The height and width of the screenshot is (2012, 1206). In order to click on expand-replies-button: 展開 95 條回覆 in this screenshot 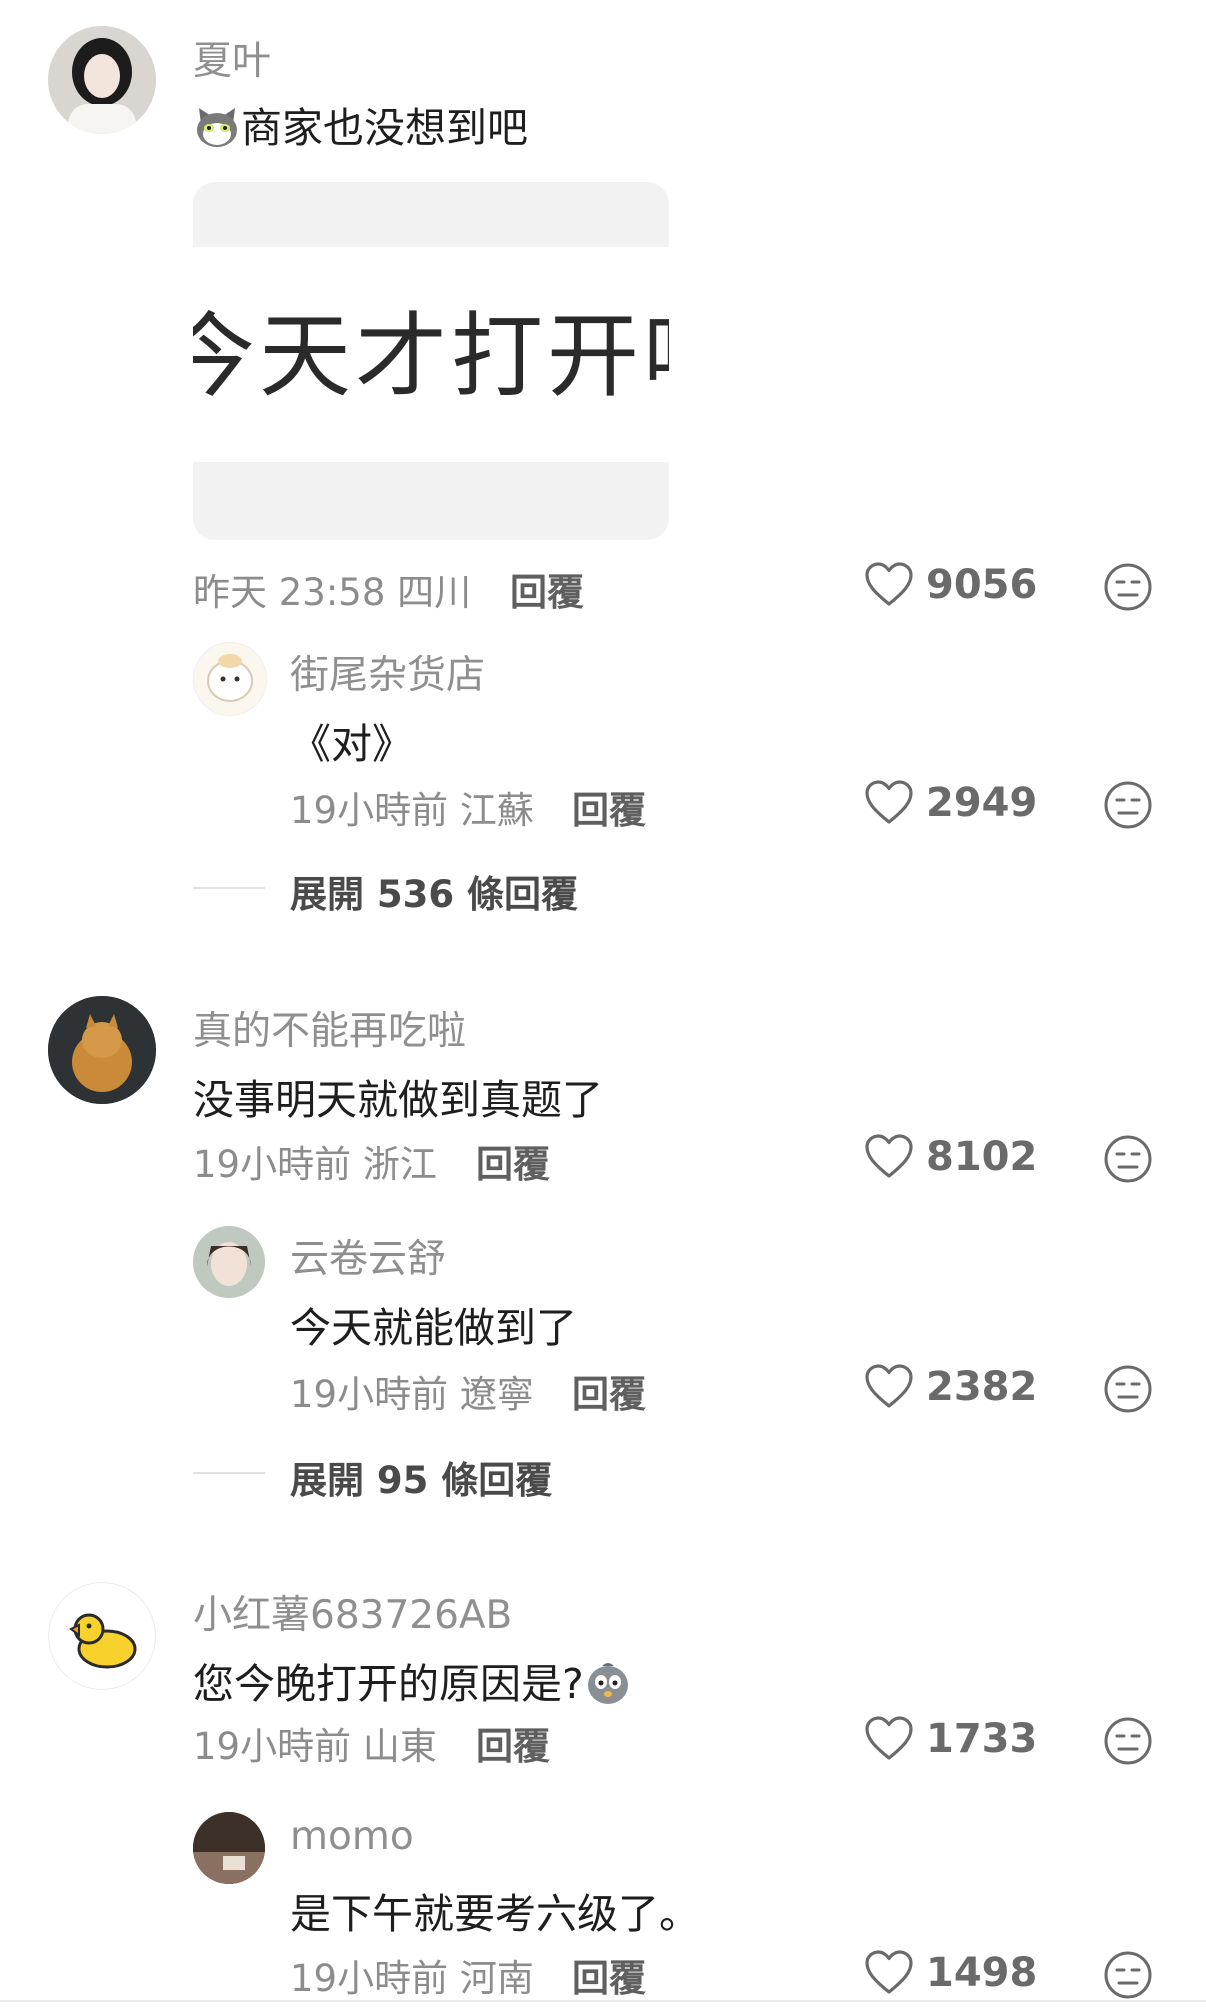, I will do `click(421, 1477)`.